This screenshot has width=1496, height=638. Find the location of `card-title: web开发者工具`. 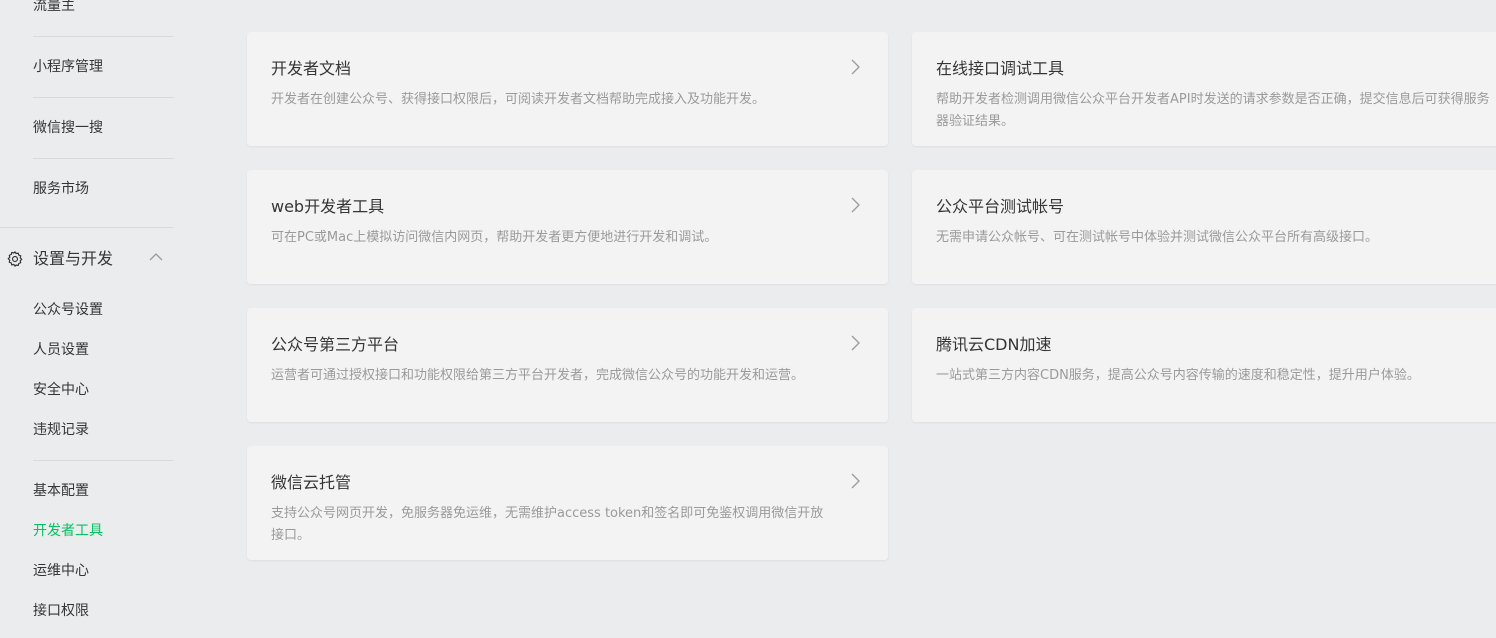

card-title: web开发者工具 is located at coordinates (328, 206).